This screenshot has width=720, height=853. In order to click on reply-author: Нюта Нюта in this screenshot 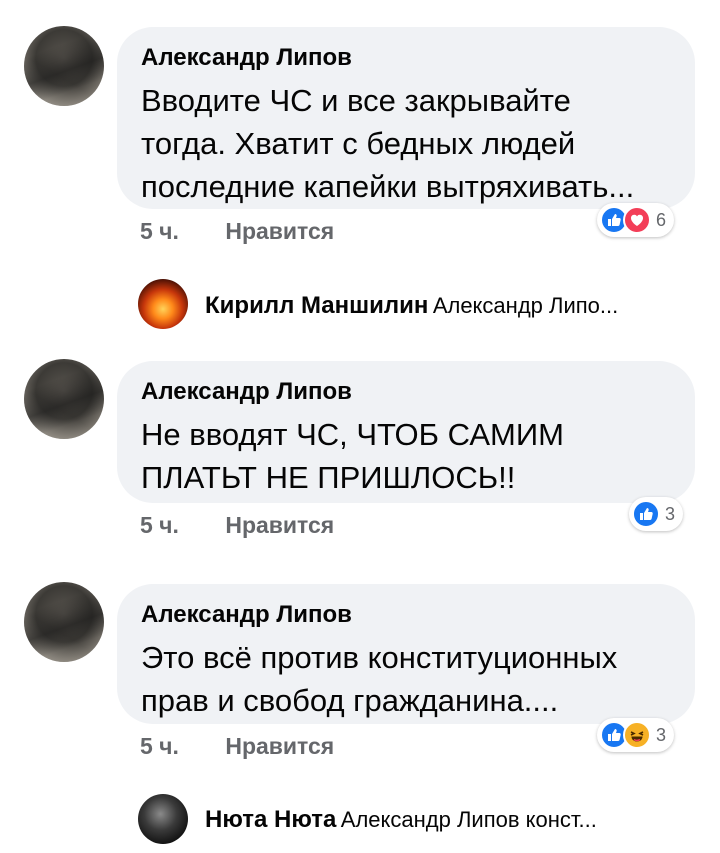, I will do `click(270, 819)`.